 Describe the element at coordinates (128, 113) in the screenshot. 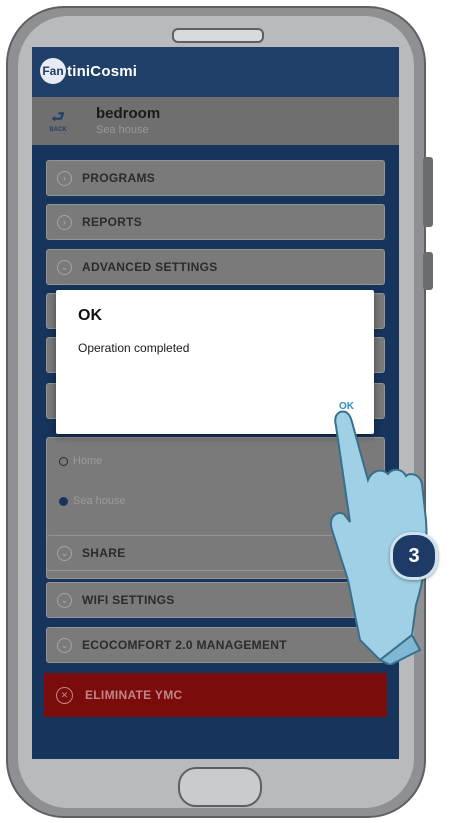

I see `room-title: bedroom` at that location.